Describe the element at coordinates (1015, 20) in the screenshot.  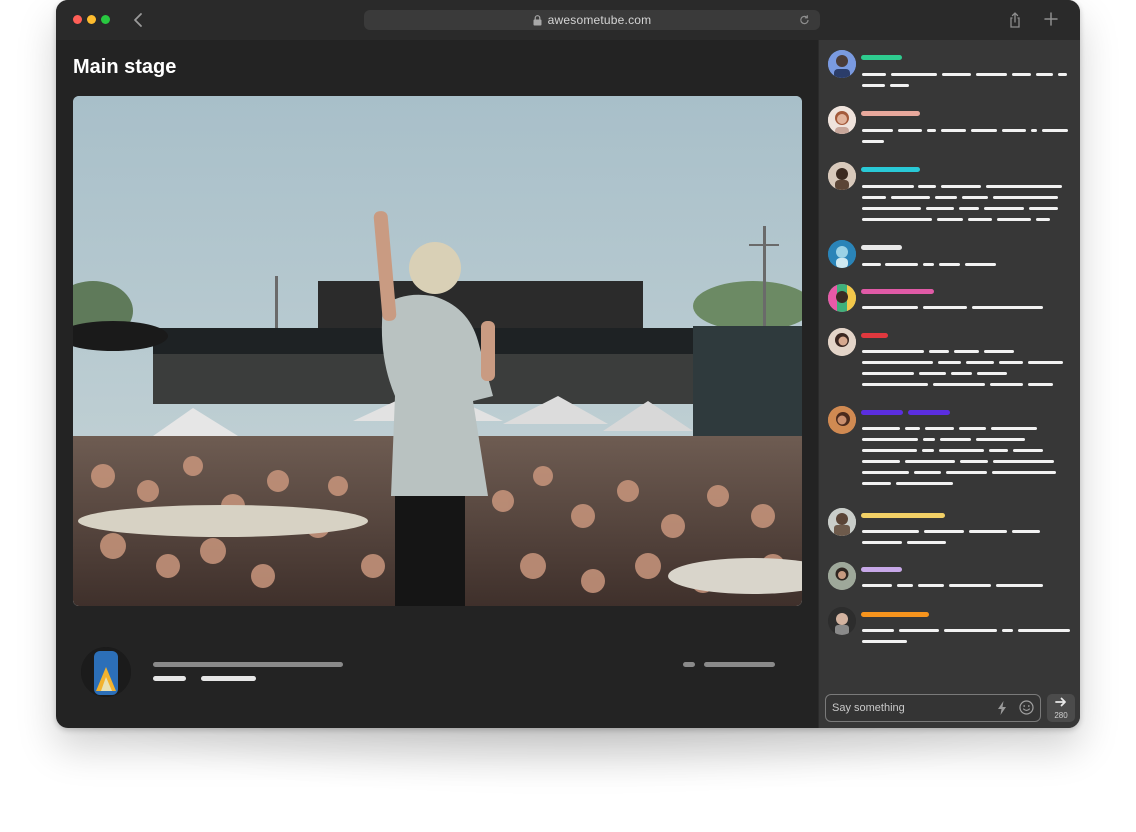
I see `share-icon` at that location.